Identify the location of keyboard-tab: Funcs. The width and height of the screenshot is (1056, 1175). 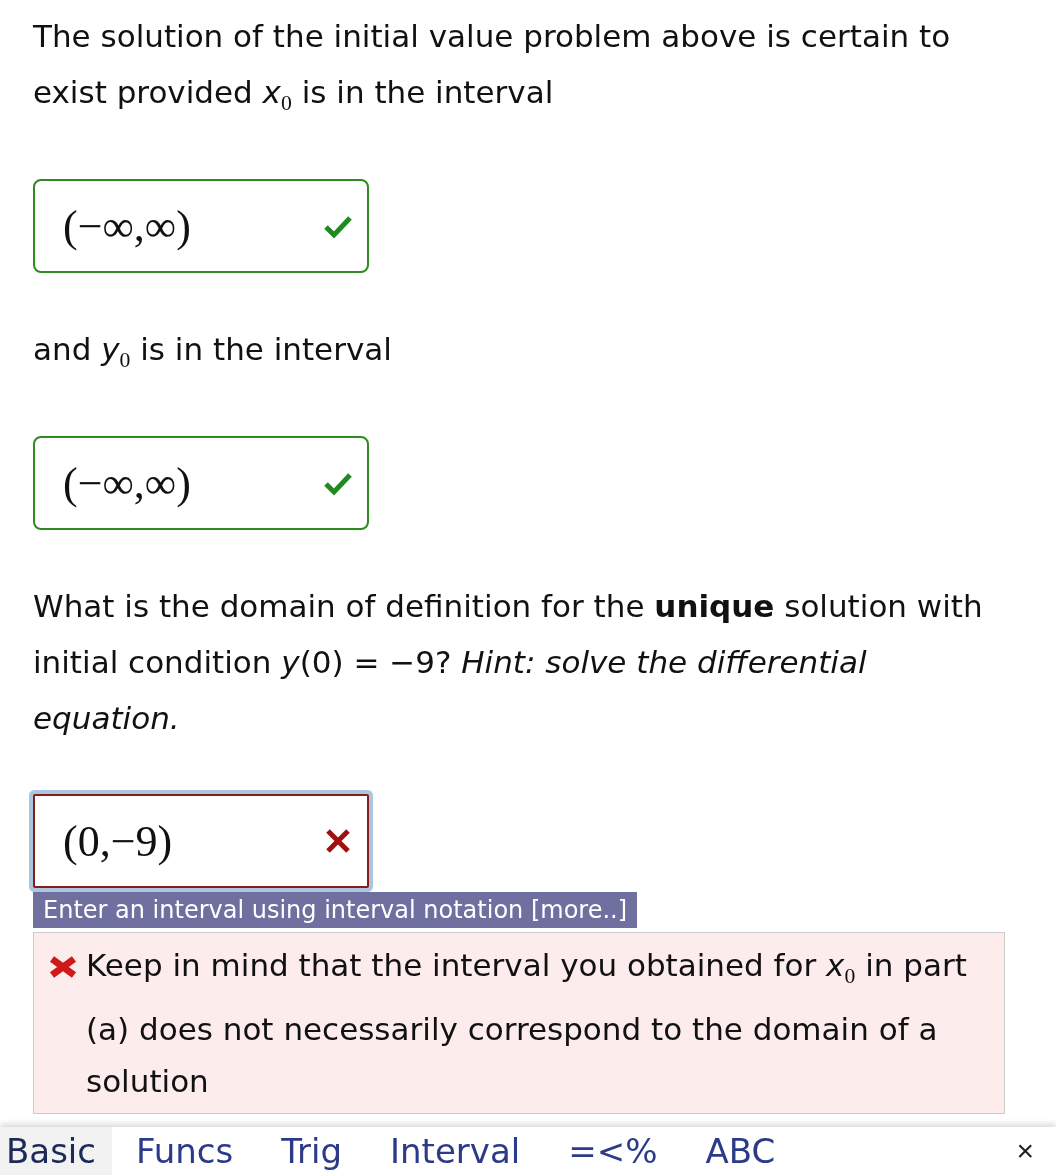
(185, 1151).